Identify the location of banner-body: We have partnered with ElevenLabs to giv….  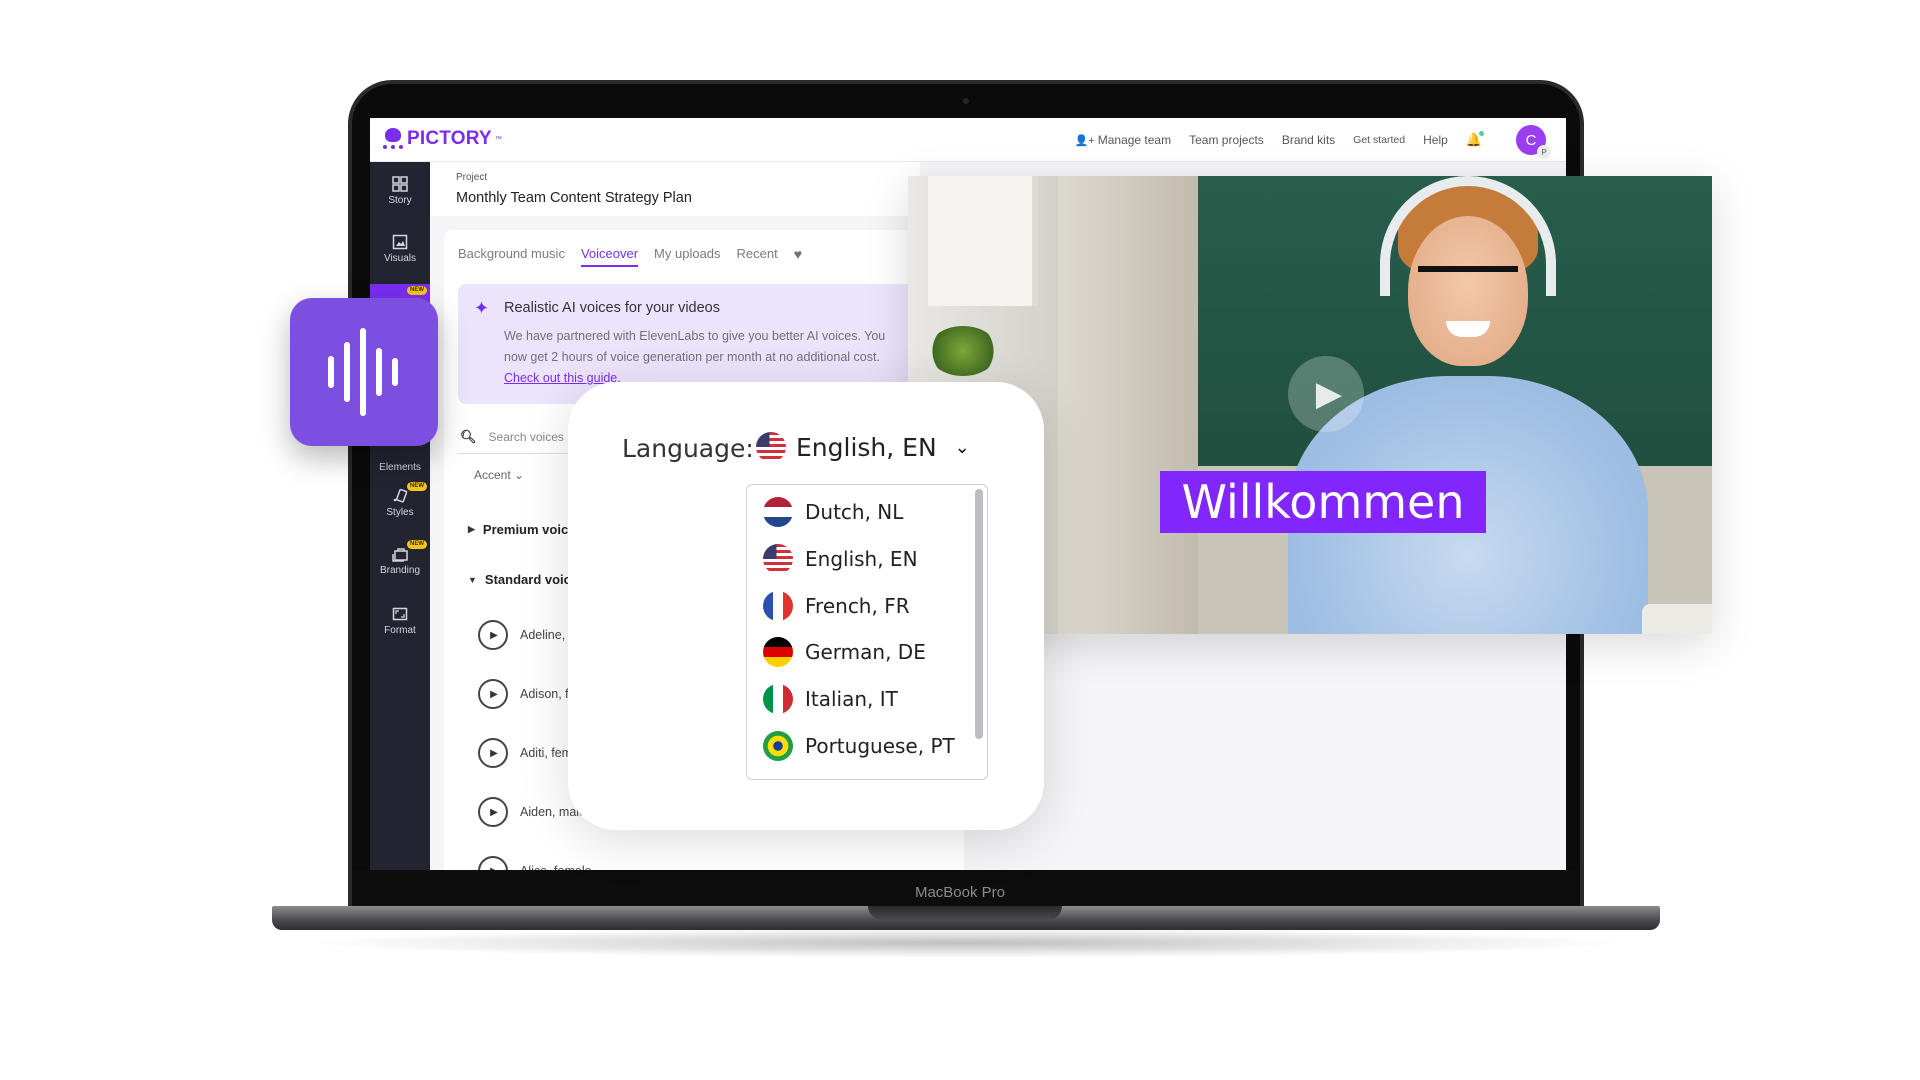
(724, 357).